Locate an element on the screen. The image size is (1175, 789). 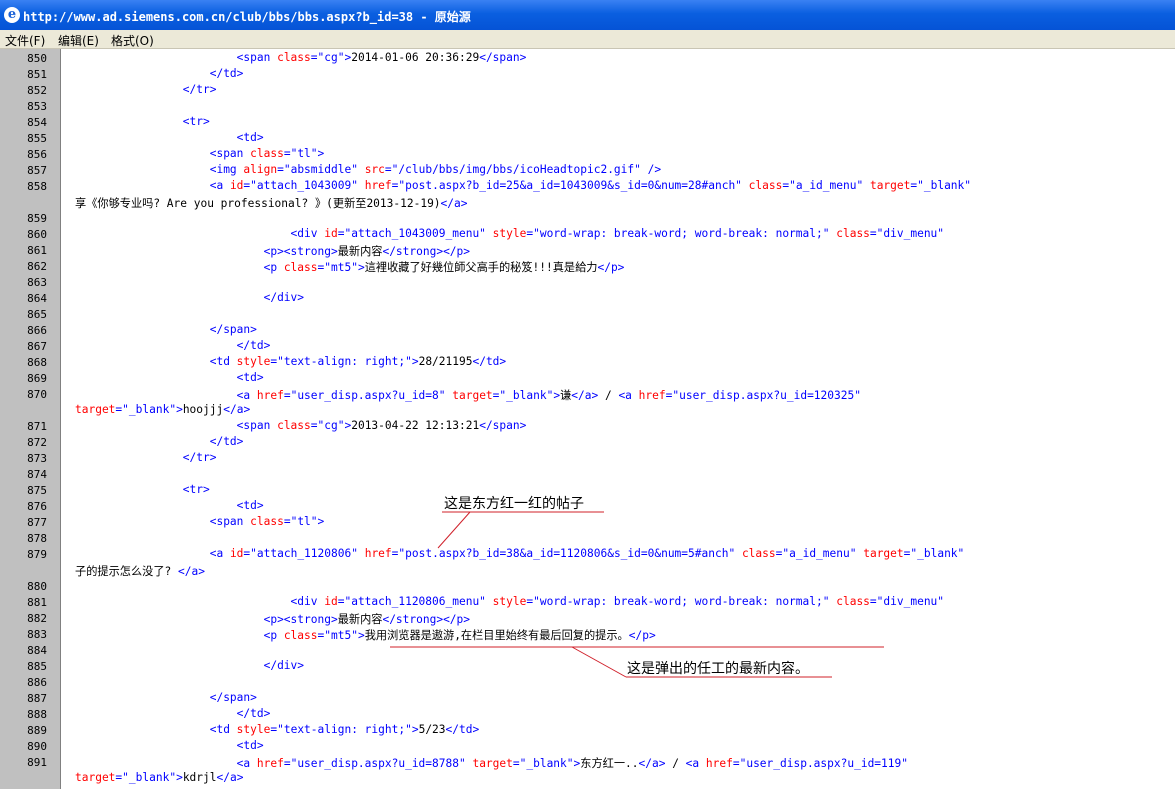
code-line: target="_blank">kdrjl</a> is located at coordinates (159, 779).